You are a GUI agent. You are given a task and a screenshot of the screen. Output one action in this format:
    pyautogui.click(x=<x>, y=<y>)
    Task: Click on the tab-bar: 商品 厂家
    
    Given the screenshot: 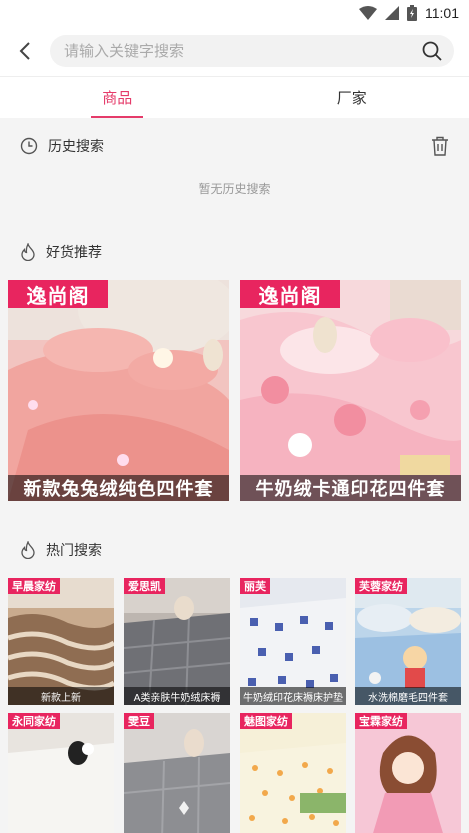 What is the action you would take?
    pyautogui.click(x=234, y=97)
    